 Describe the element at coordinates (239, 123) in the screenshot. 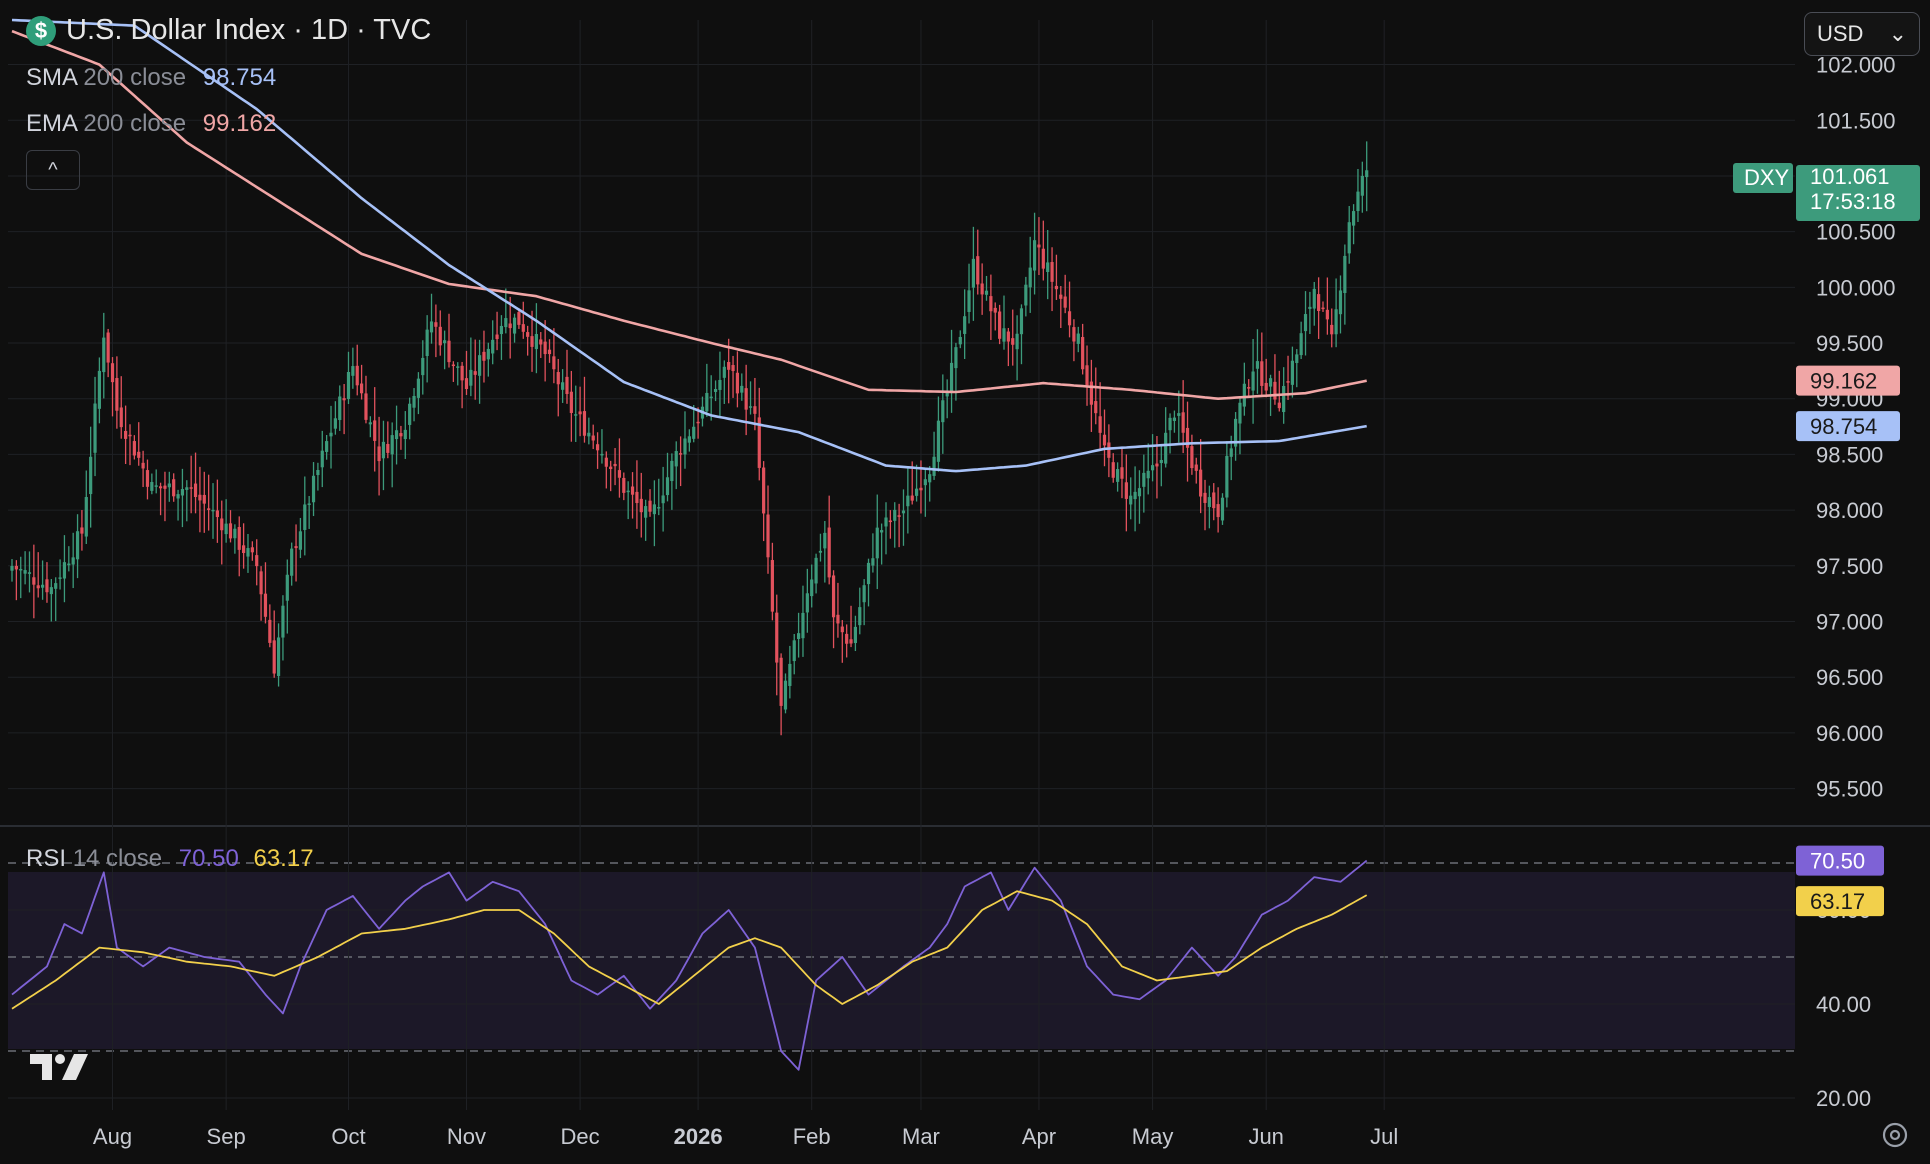

I see `ema-value: 99.162` at that location.